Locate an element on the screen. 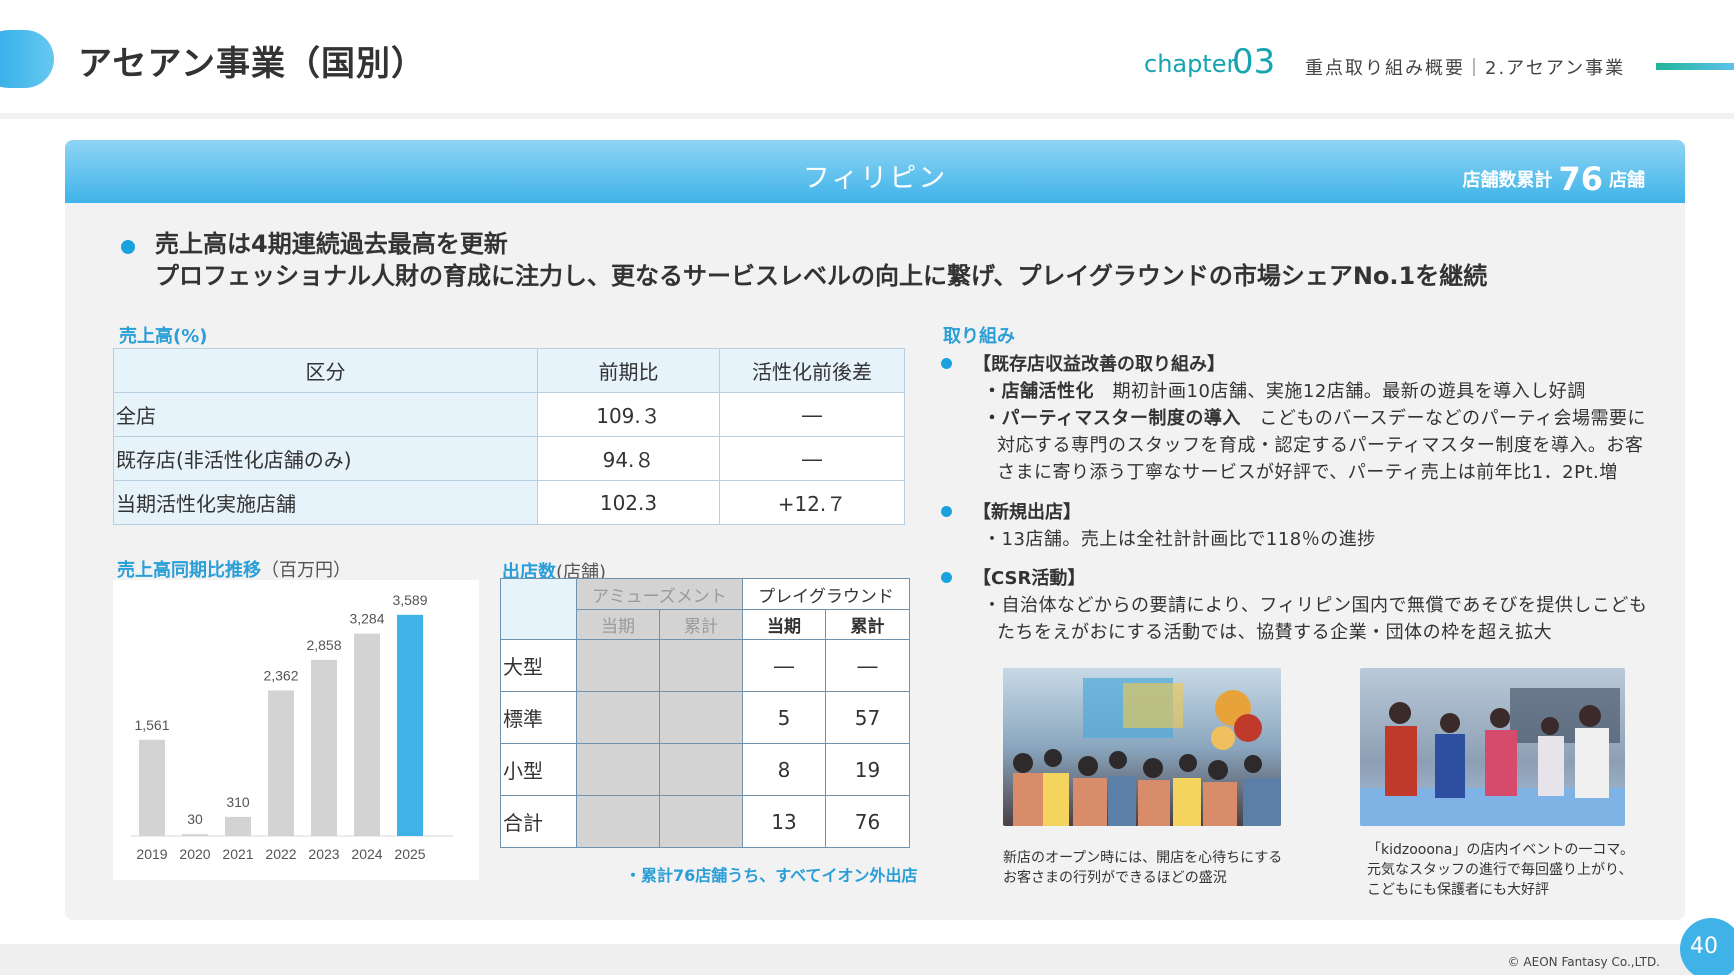 This screenshot has width=1734, height=975. table-corner-cell is located at coordinates (538, 609).